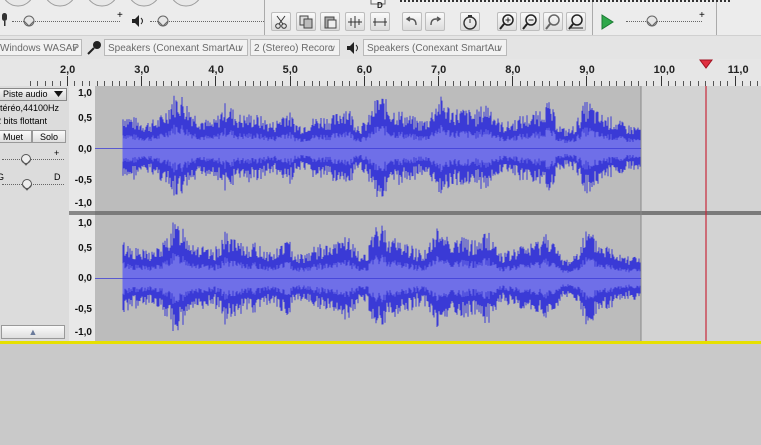 The width and height of the screenshot is (761, 445). I want to click on fit-selection-button, so click(553, 21).